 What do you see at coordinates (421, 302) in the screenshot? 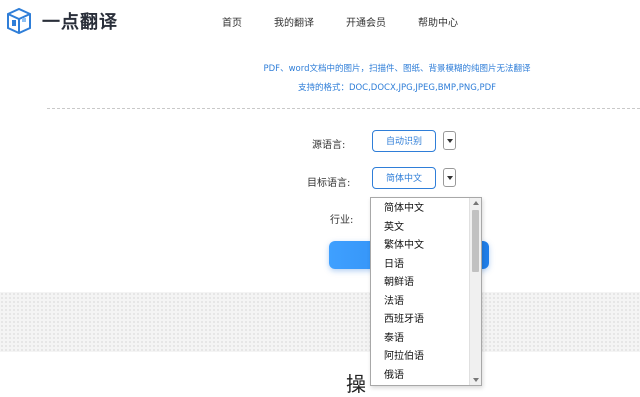
I see `option-french: 法语` at bounding box center [421, 302].